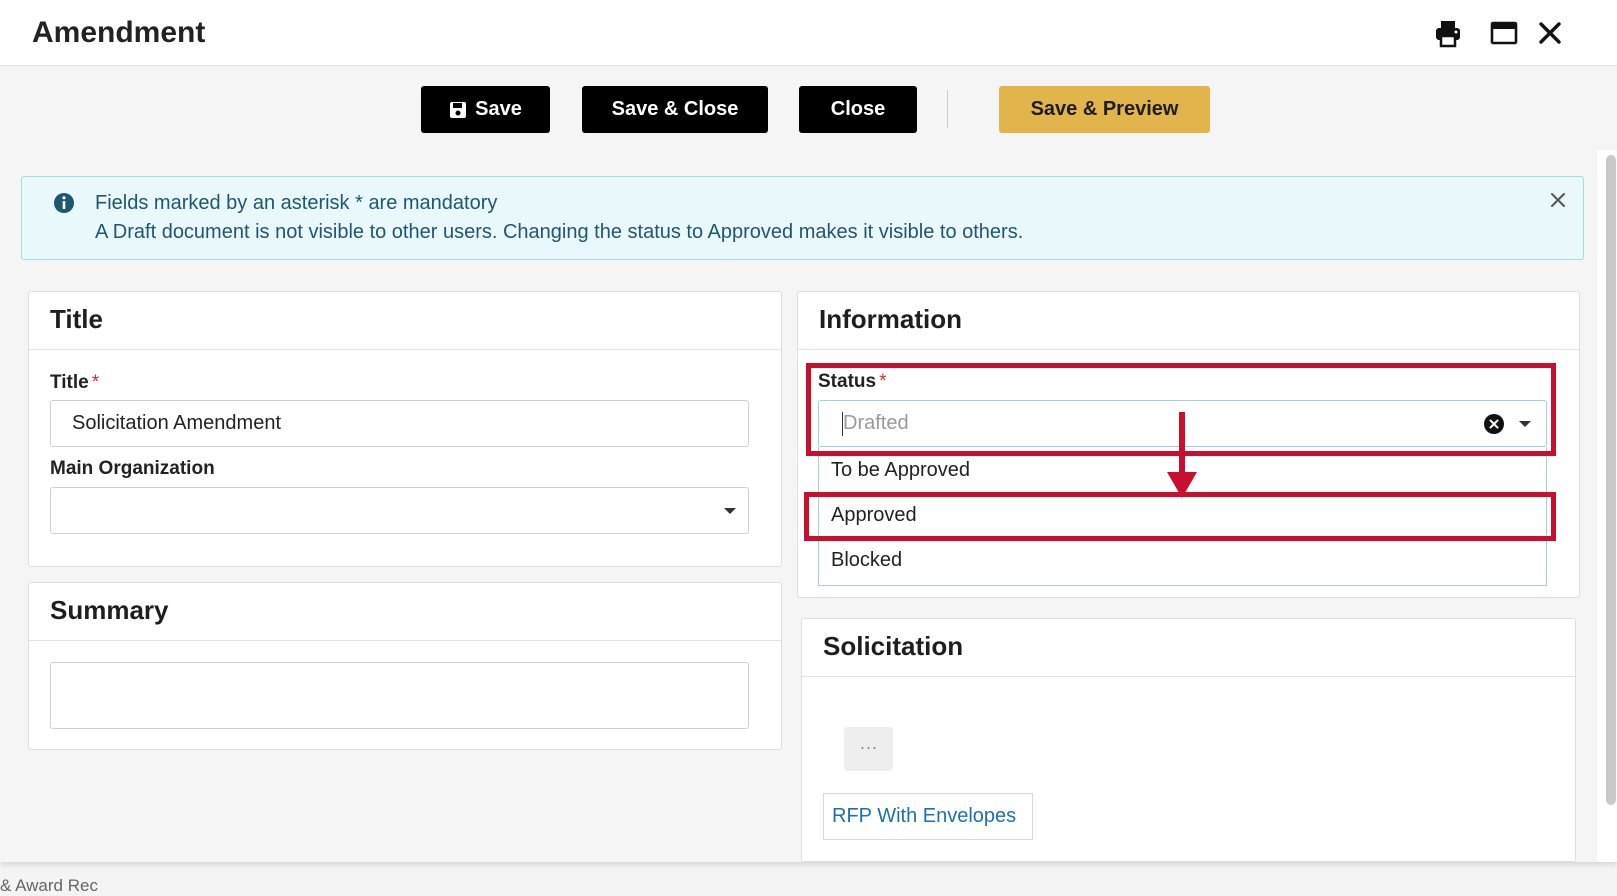 This screenshot has width=1617, height=896. I want to click on title-field-label: Title *, so click(74, 383).